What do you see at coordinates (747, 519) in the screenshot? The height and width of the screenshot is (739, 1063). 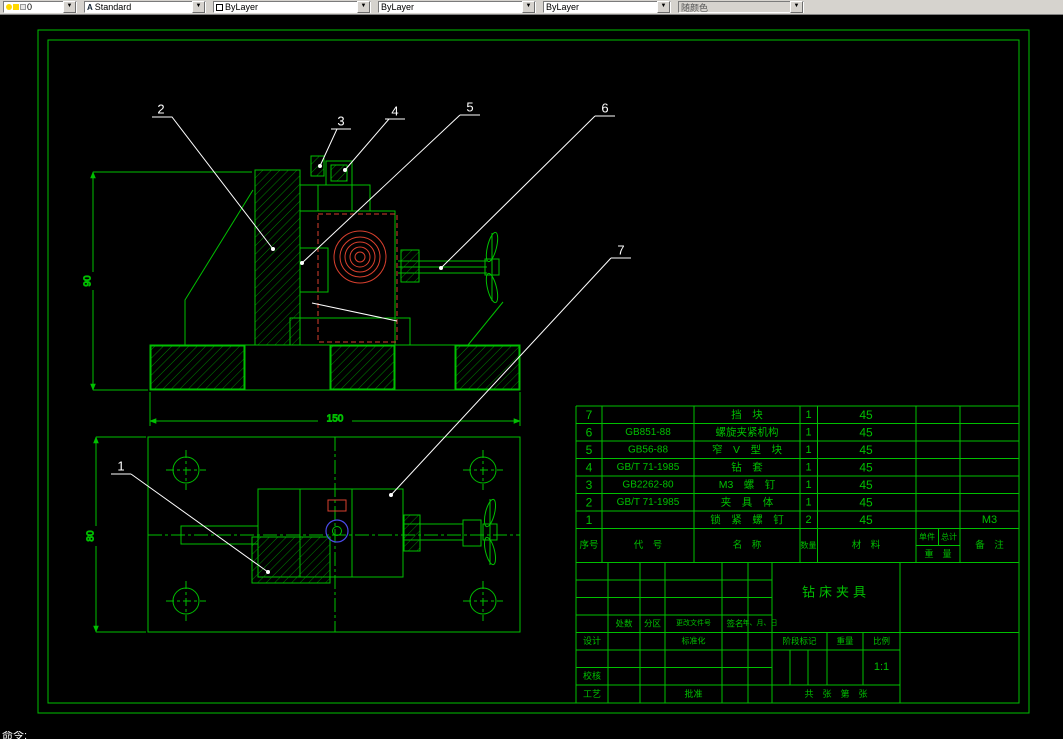 I see `svg-text: 锁 紧 螺 钉` at bounding box center [747, 519].